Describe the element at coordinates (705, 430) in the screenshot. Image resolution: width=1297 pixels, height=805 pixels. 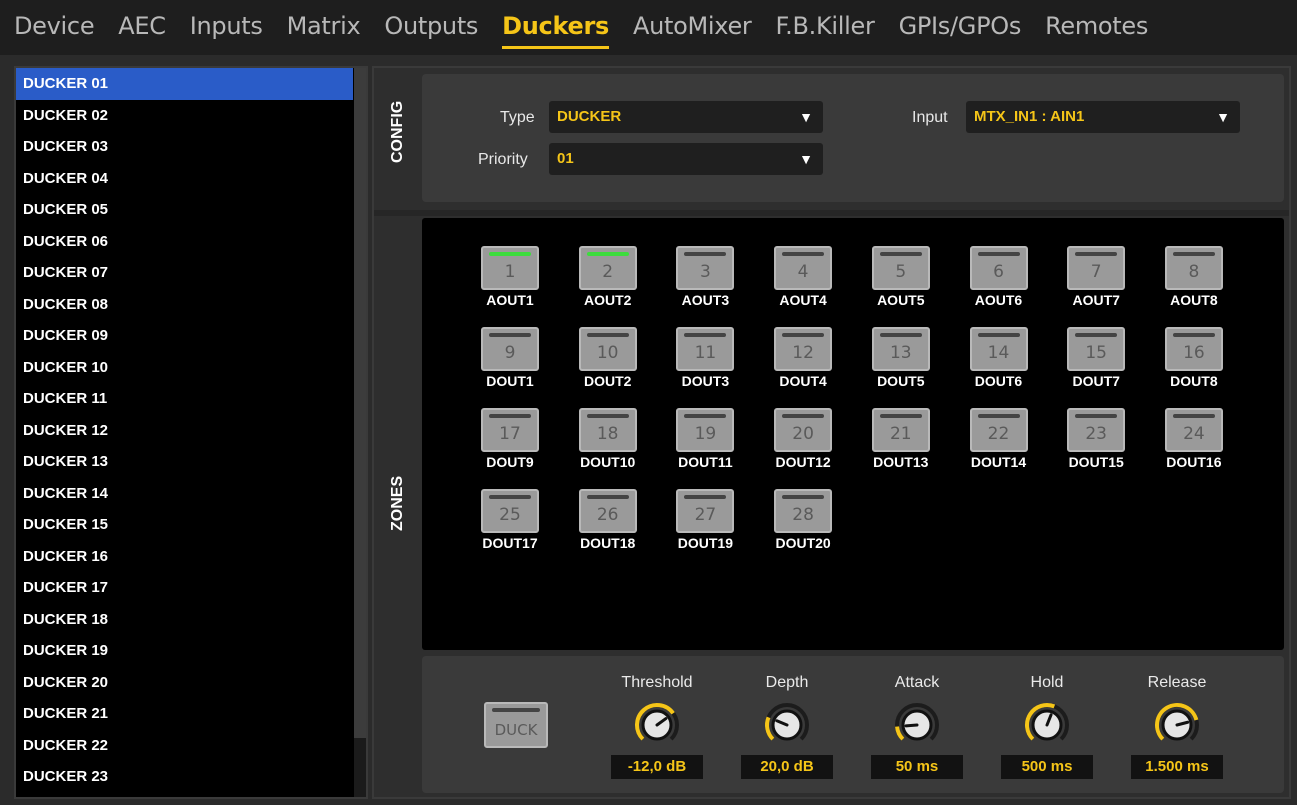
I see `zone-toggle-button: 19` at that location.